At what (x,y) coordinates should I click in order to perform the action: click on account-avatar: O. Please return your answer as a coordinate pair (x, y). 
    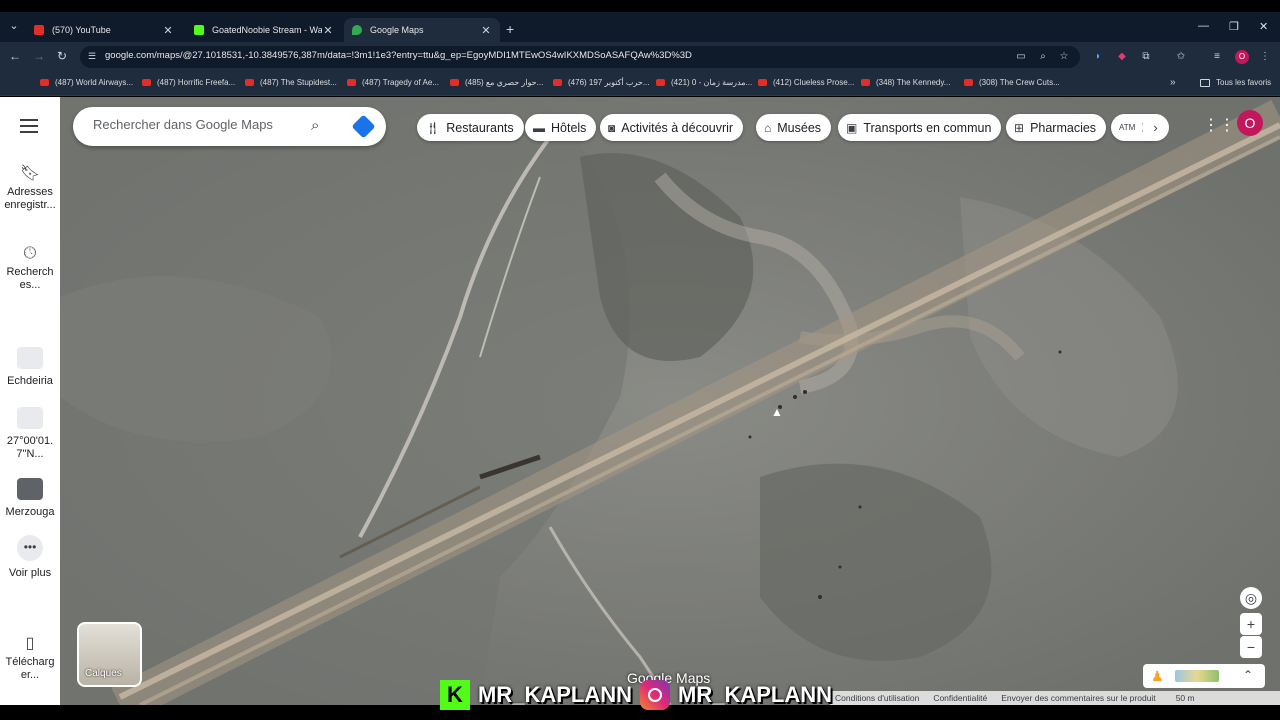
    Looking at the image, I should click on (1250, 123).